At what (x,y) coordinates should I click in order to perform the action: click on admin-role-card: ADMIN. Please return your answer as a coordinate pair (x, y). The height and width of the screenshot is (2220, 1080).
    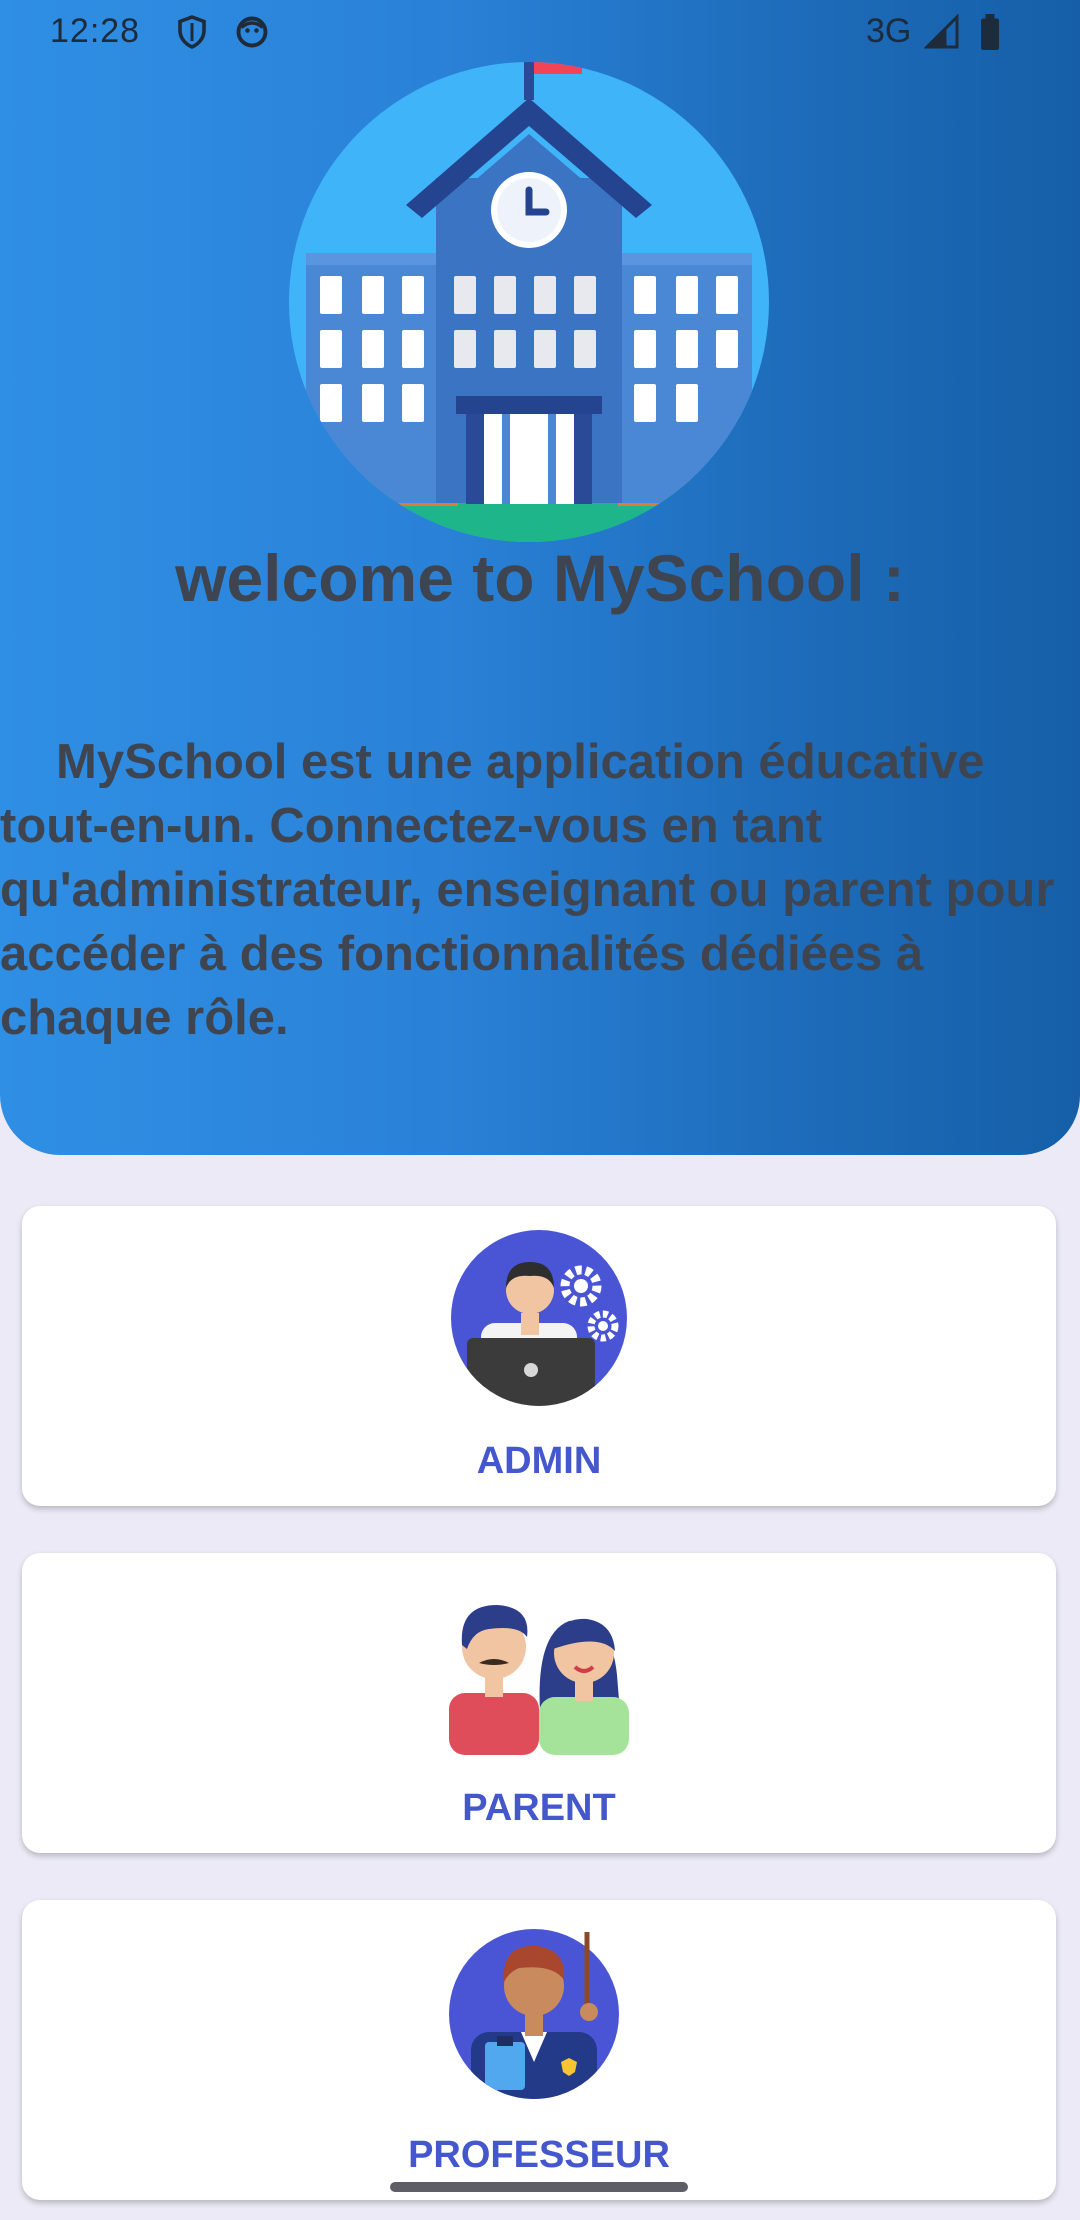
    Looking at the image, I should click on (539, 1356).